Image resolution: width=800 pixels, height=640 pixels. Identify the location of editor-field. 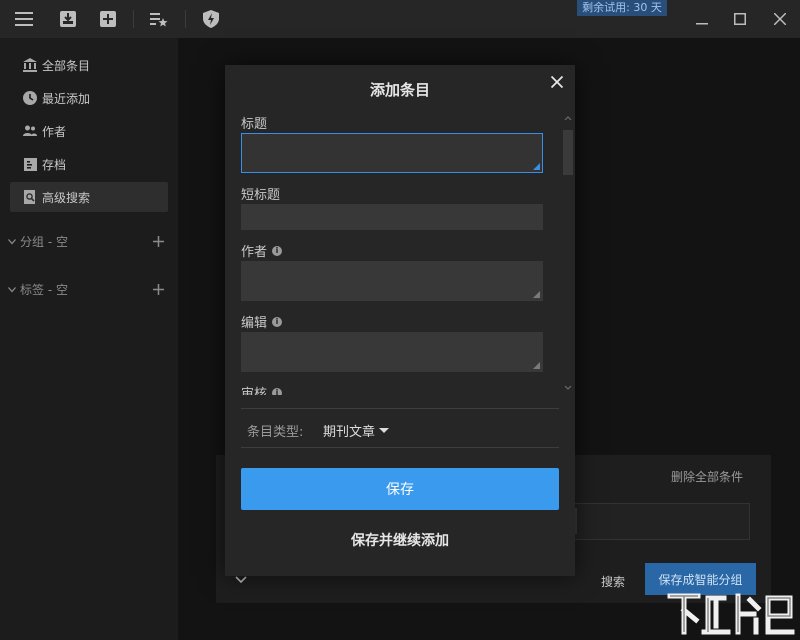
(392, 352).